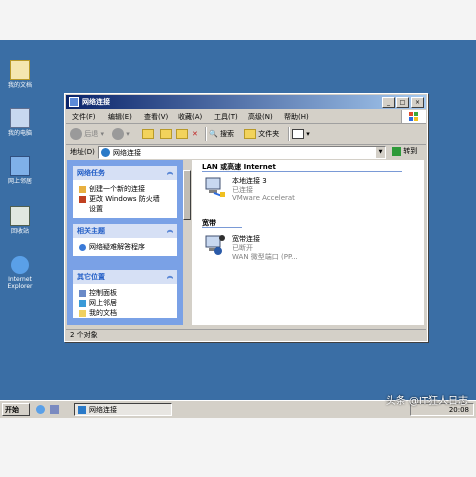 This screenshot has height=477, width=476. Describe the element at coordinates (127, 153) in the screenshot. I see `address-value: 网络连接` at that location.